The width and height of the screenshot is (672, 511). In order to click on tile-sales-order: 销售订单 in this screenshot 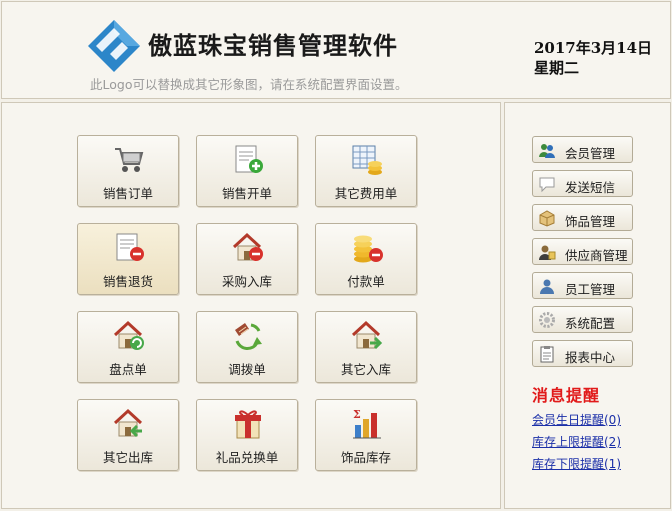, I will do `click(128, 171)`.